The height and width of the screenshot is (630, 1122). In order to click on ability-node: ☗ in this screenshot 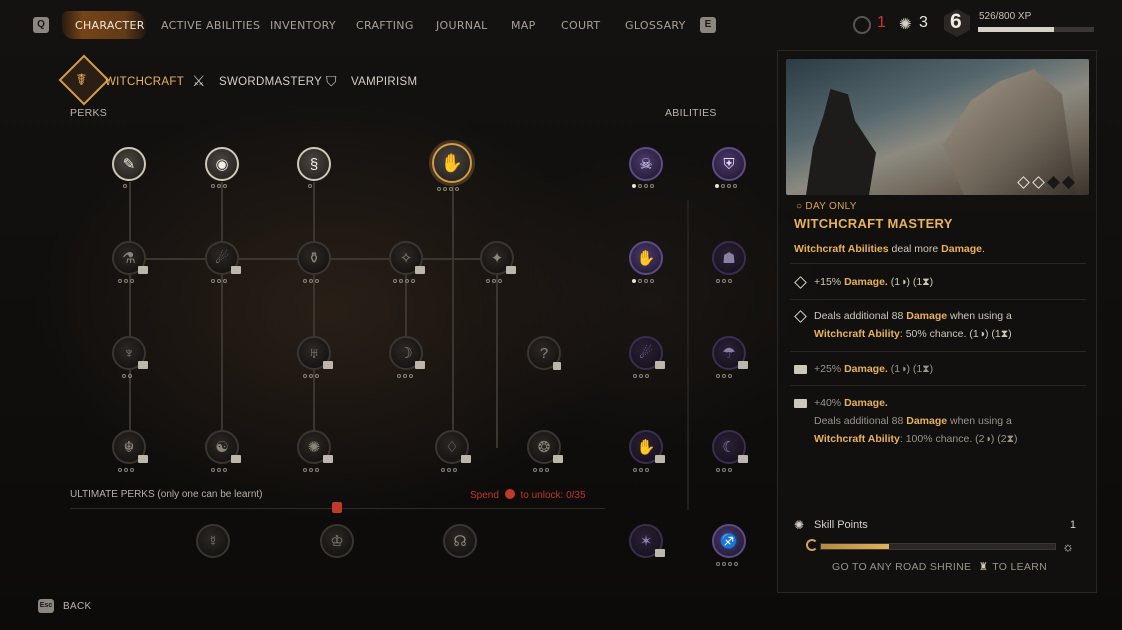, I will do `click(729, 258)`.